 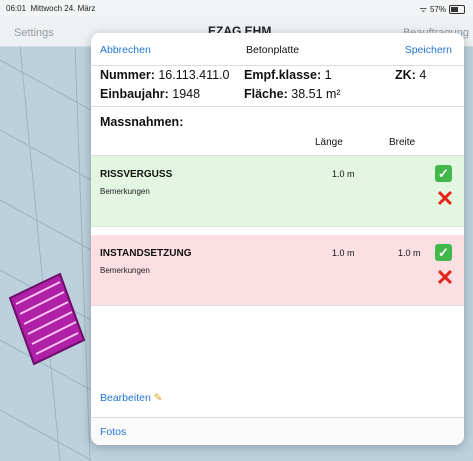 I want to click on selected-slab, so click(x=47, y=319).